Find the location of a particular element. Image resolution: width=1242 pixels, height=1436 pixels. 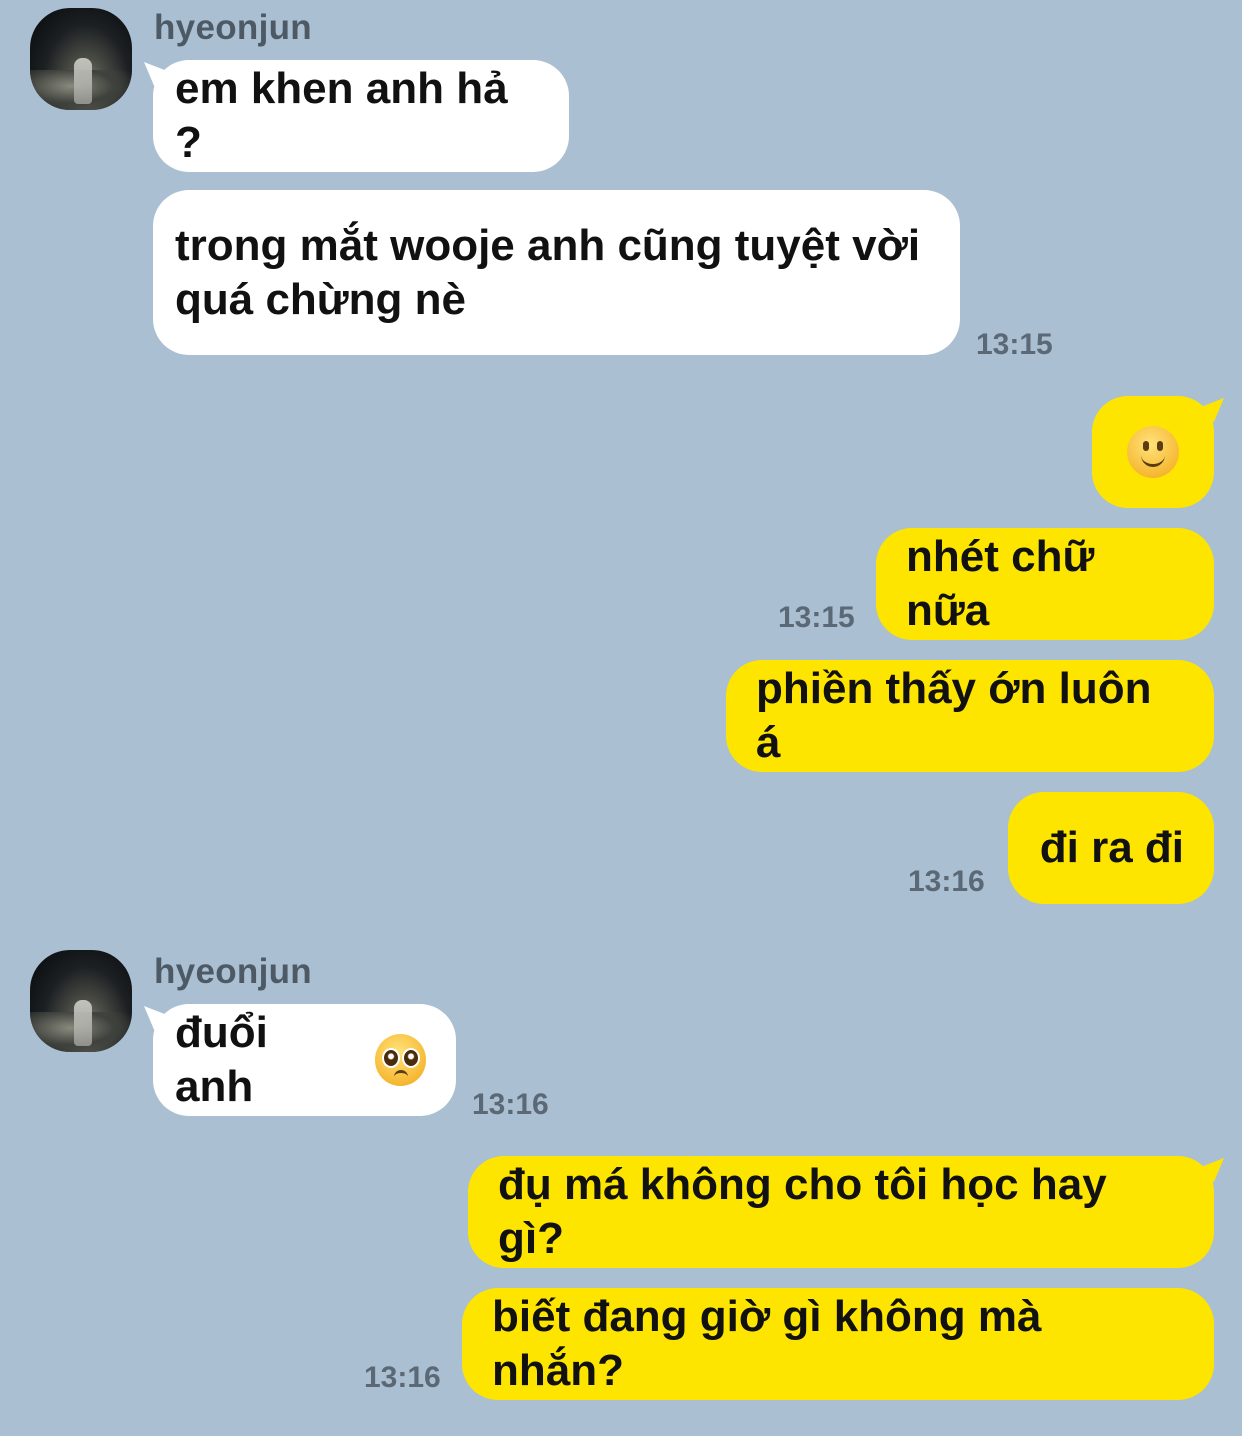

outgoing-message-bubble: phiền thấy ớn luôn á is located at coordinates (970, 716).